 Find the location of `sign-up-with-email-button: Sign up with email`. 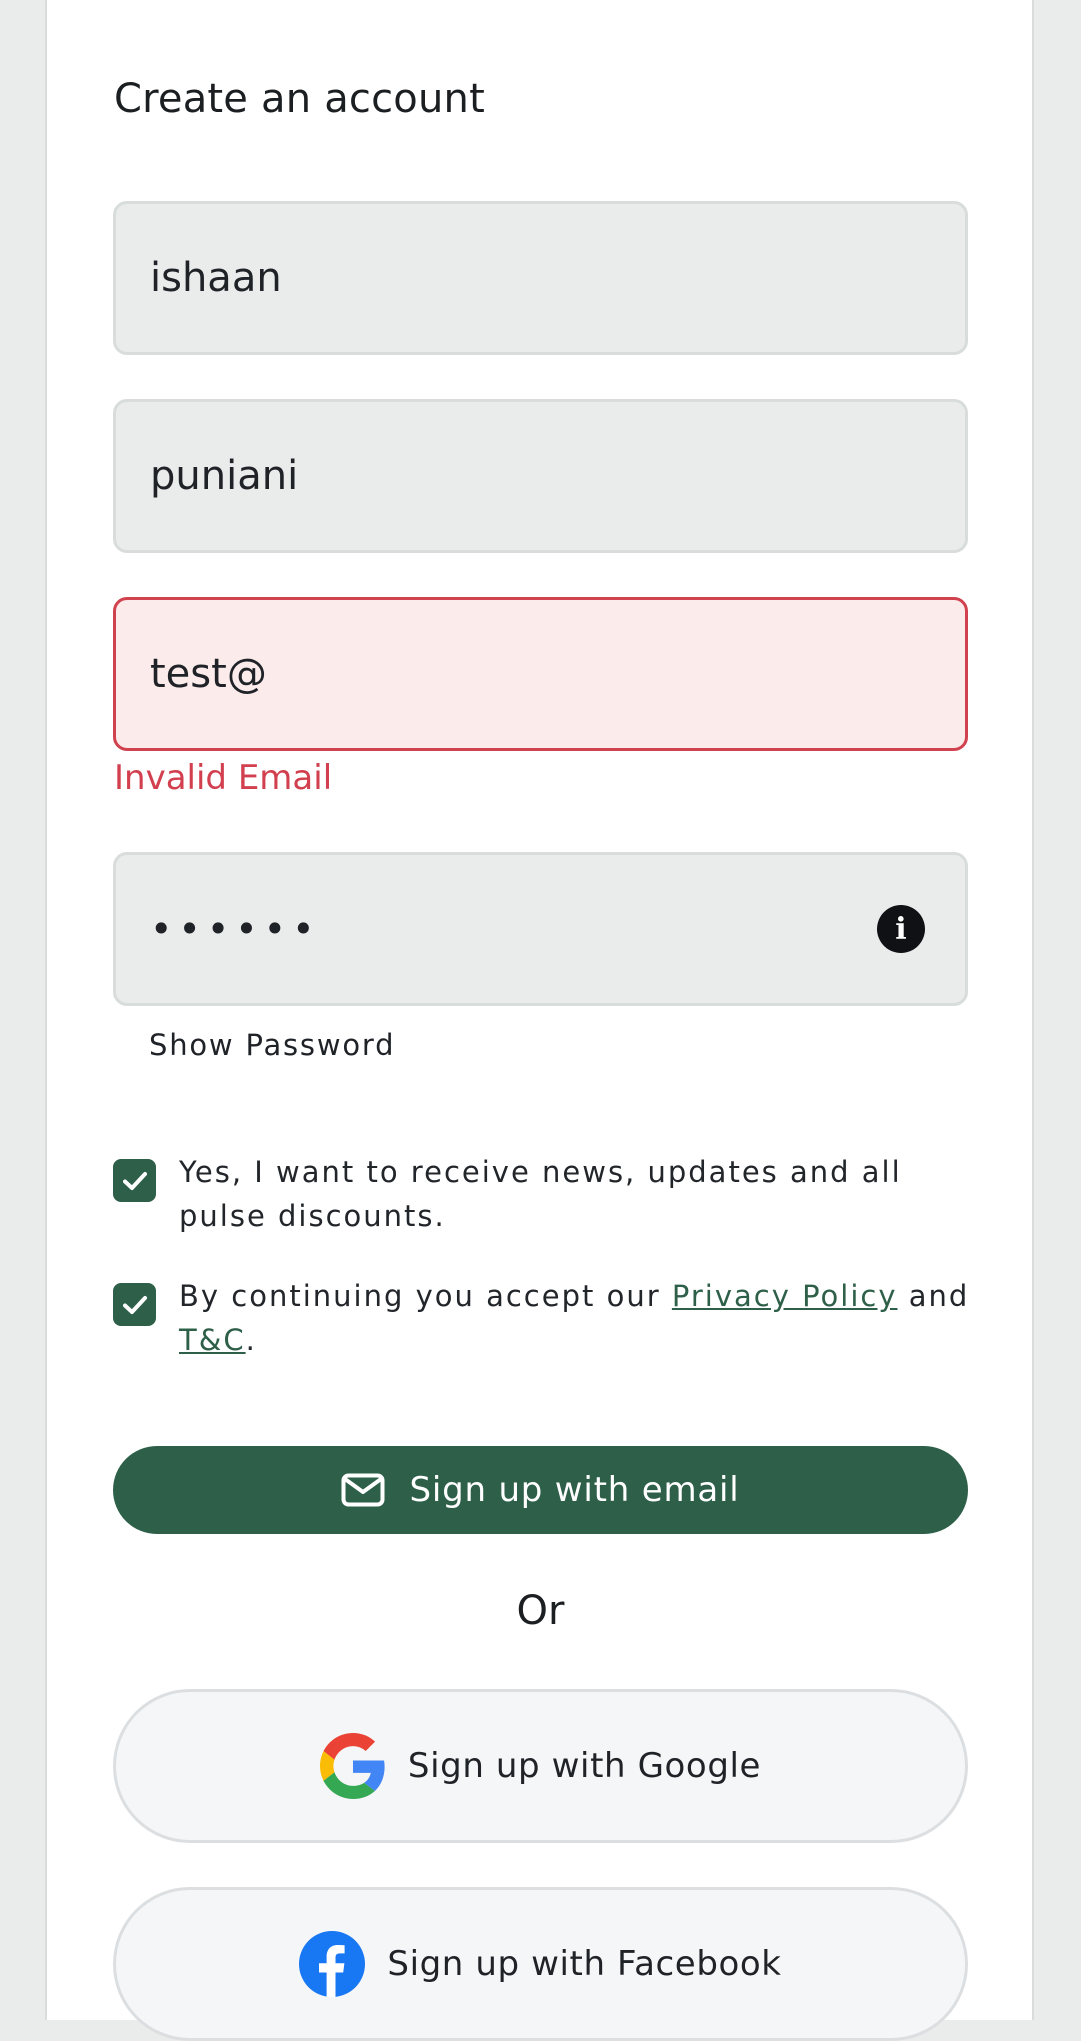

sign-up-with-email-button: Sign up with email is located at coordinates (540, 1490).